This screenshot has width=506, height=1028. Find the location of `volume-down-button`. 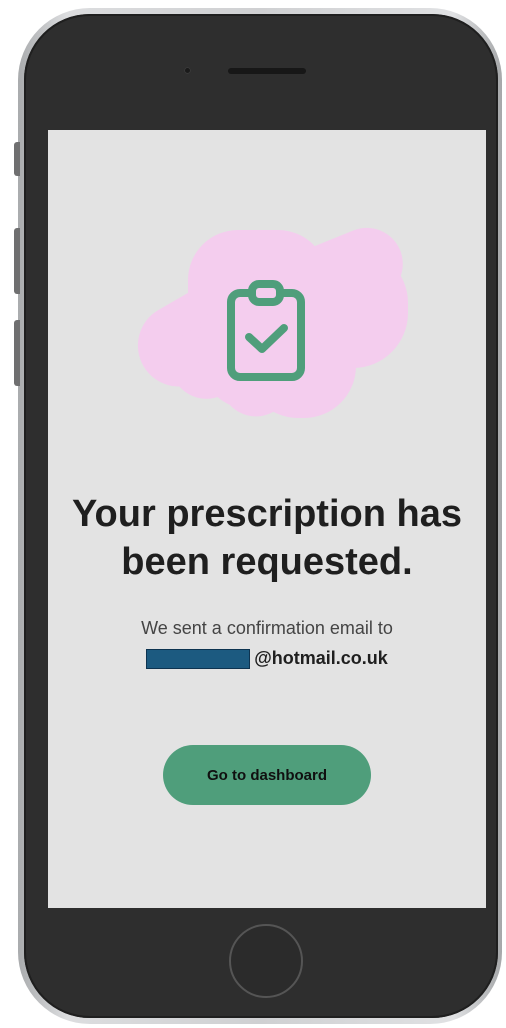

volume-down-button is located at coordinates (17, 353).